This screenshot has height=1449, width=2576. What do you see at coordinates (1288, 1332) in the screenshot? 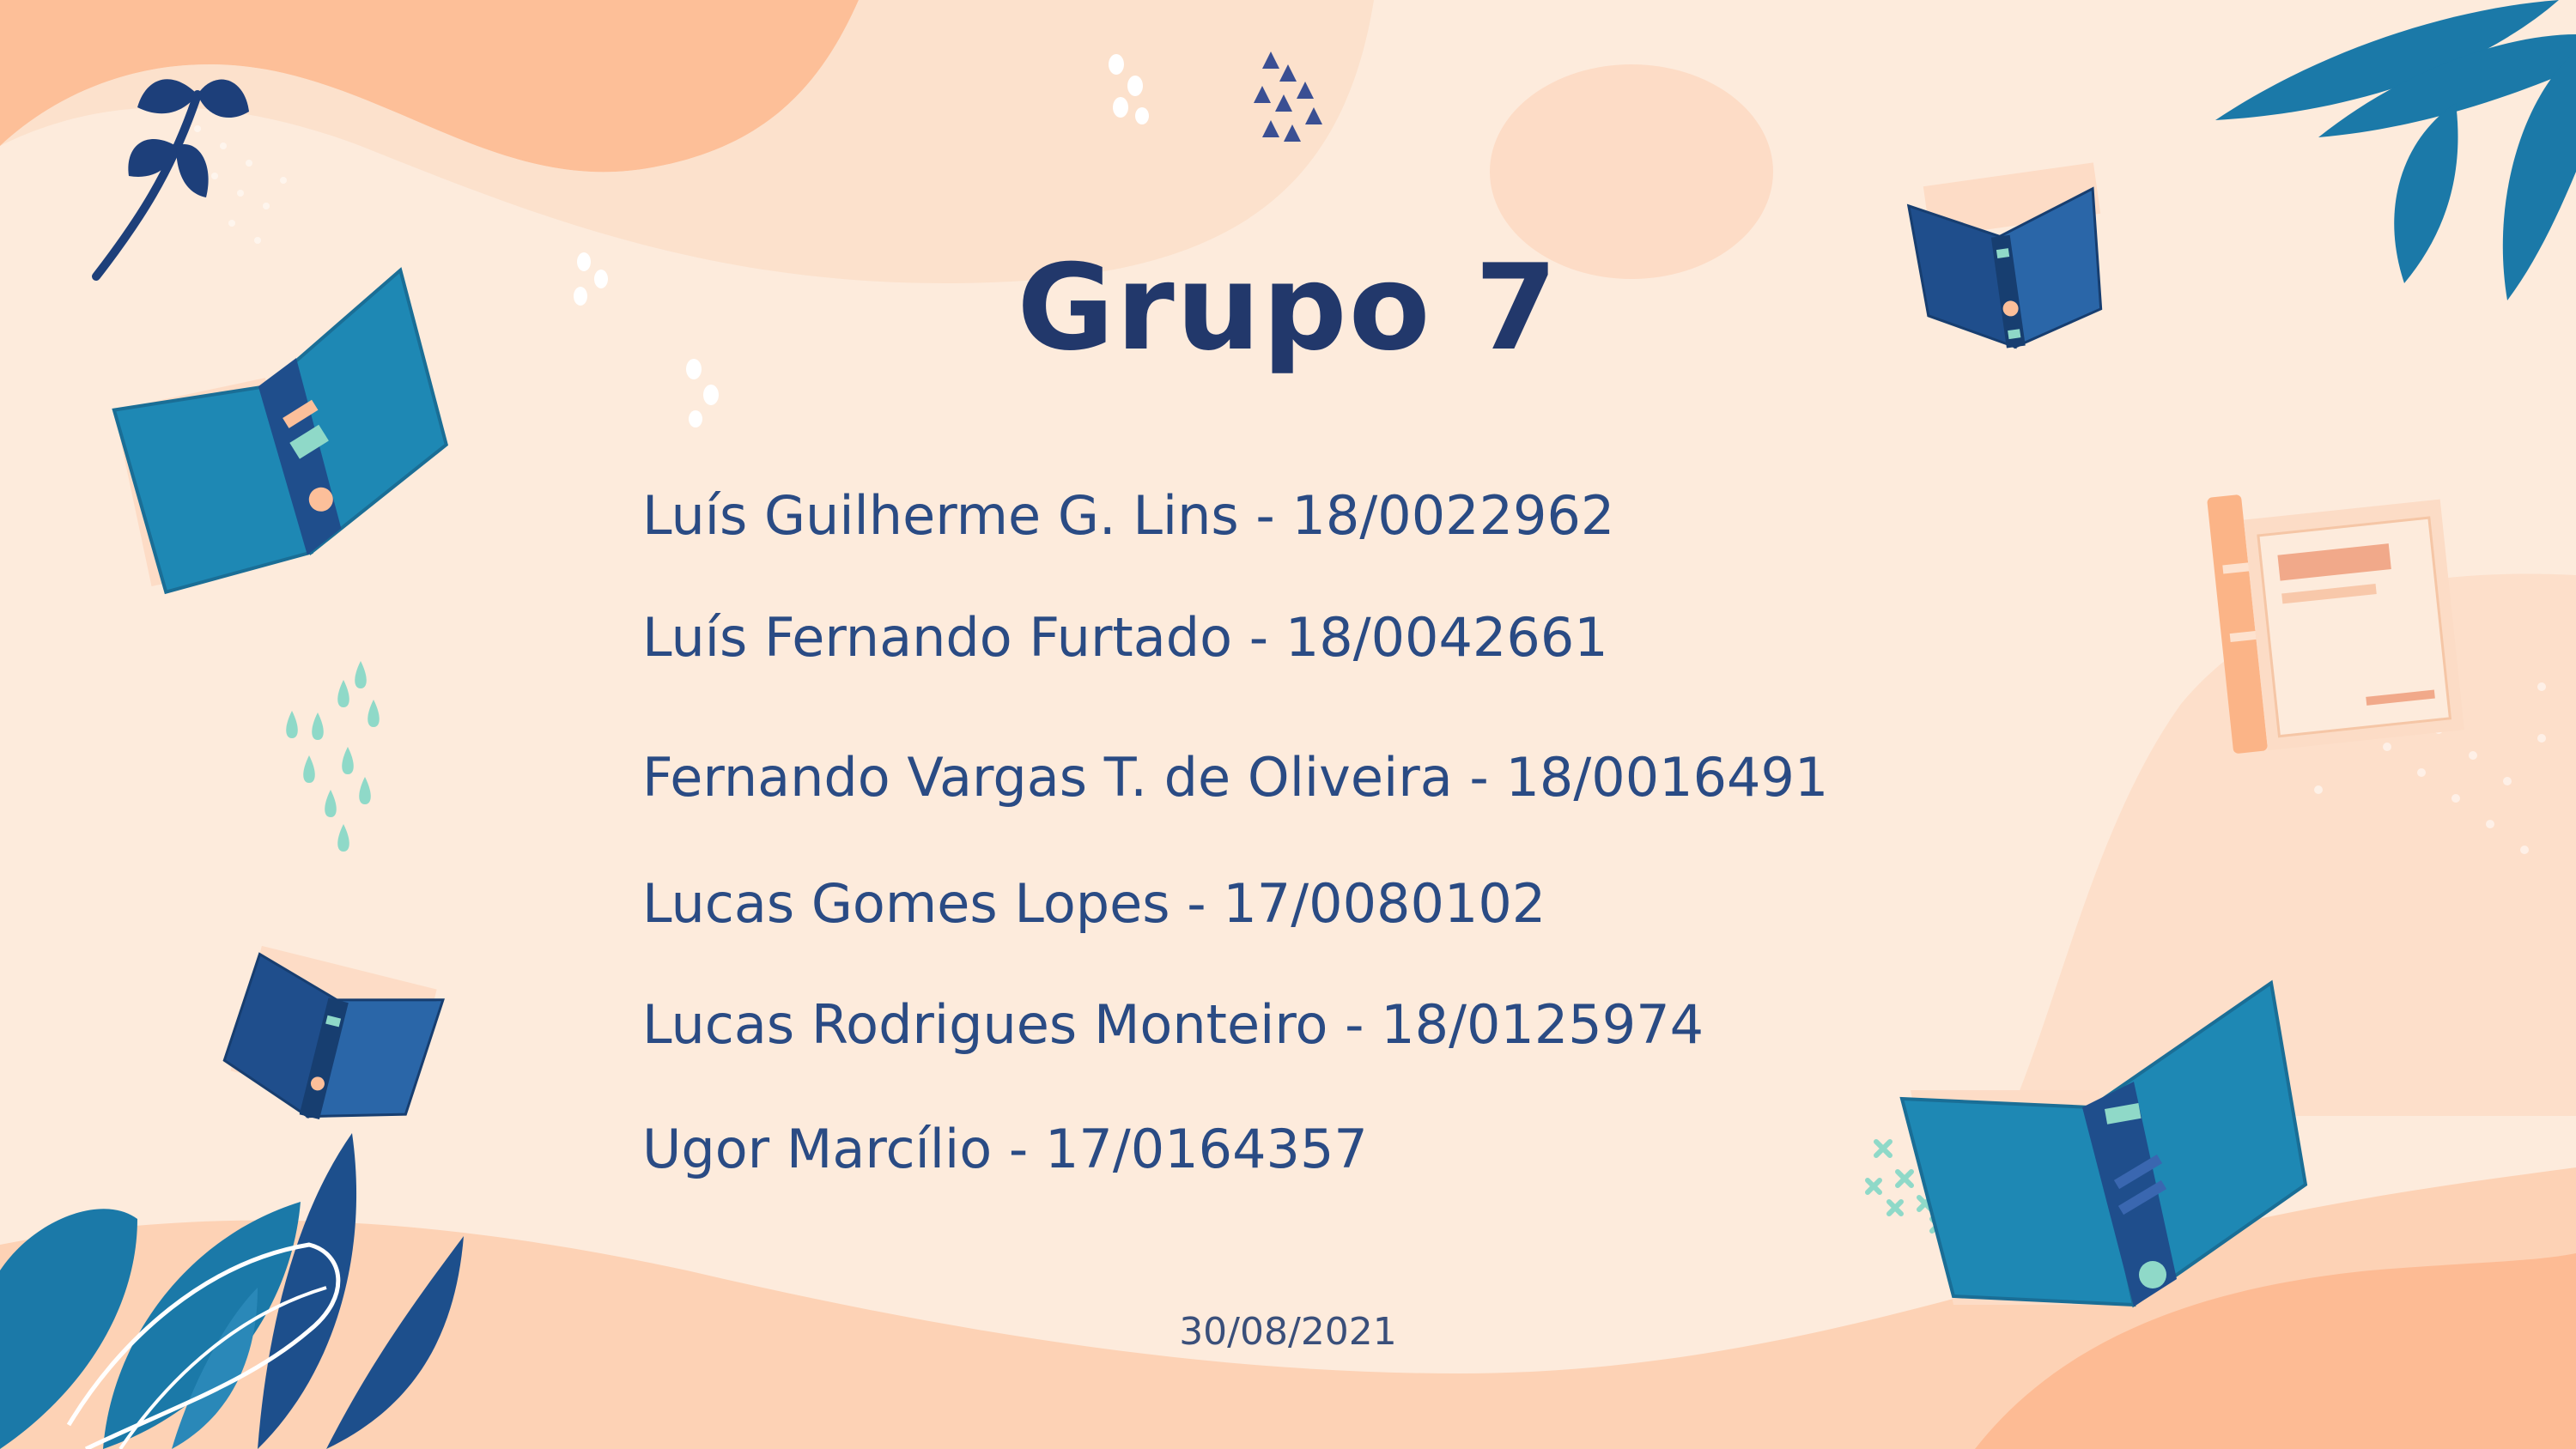
I see `slide-date: 30/08/2021` at bounding box center [1288, 1332].